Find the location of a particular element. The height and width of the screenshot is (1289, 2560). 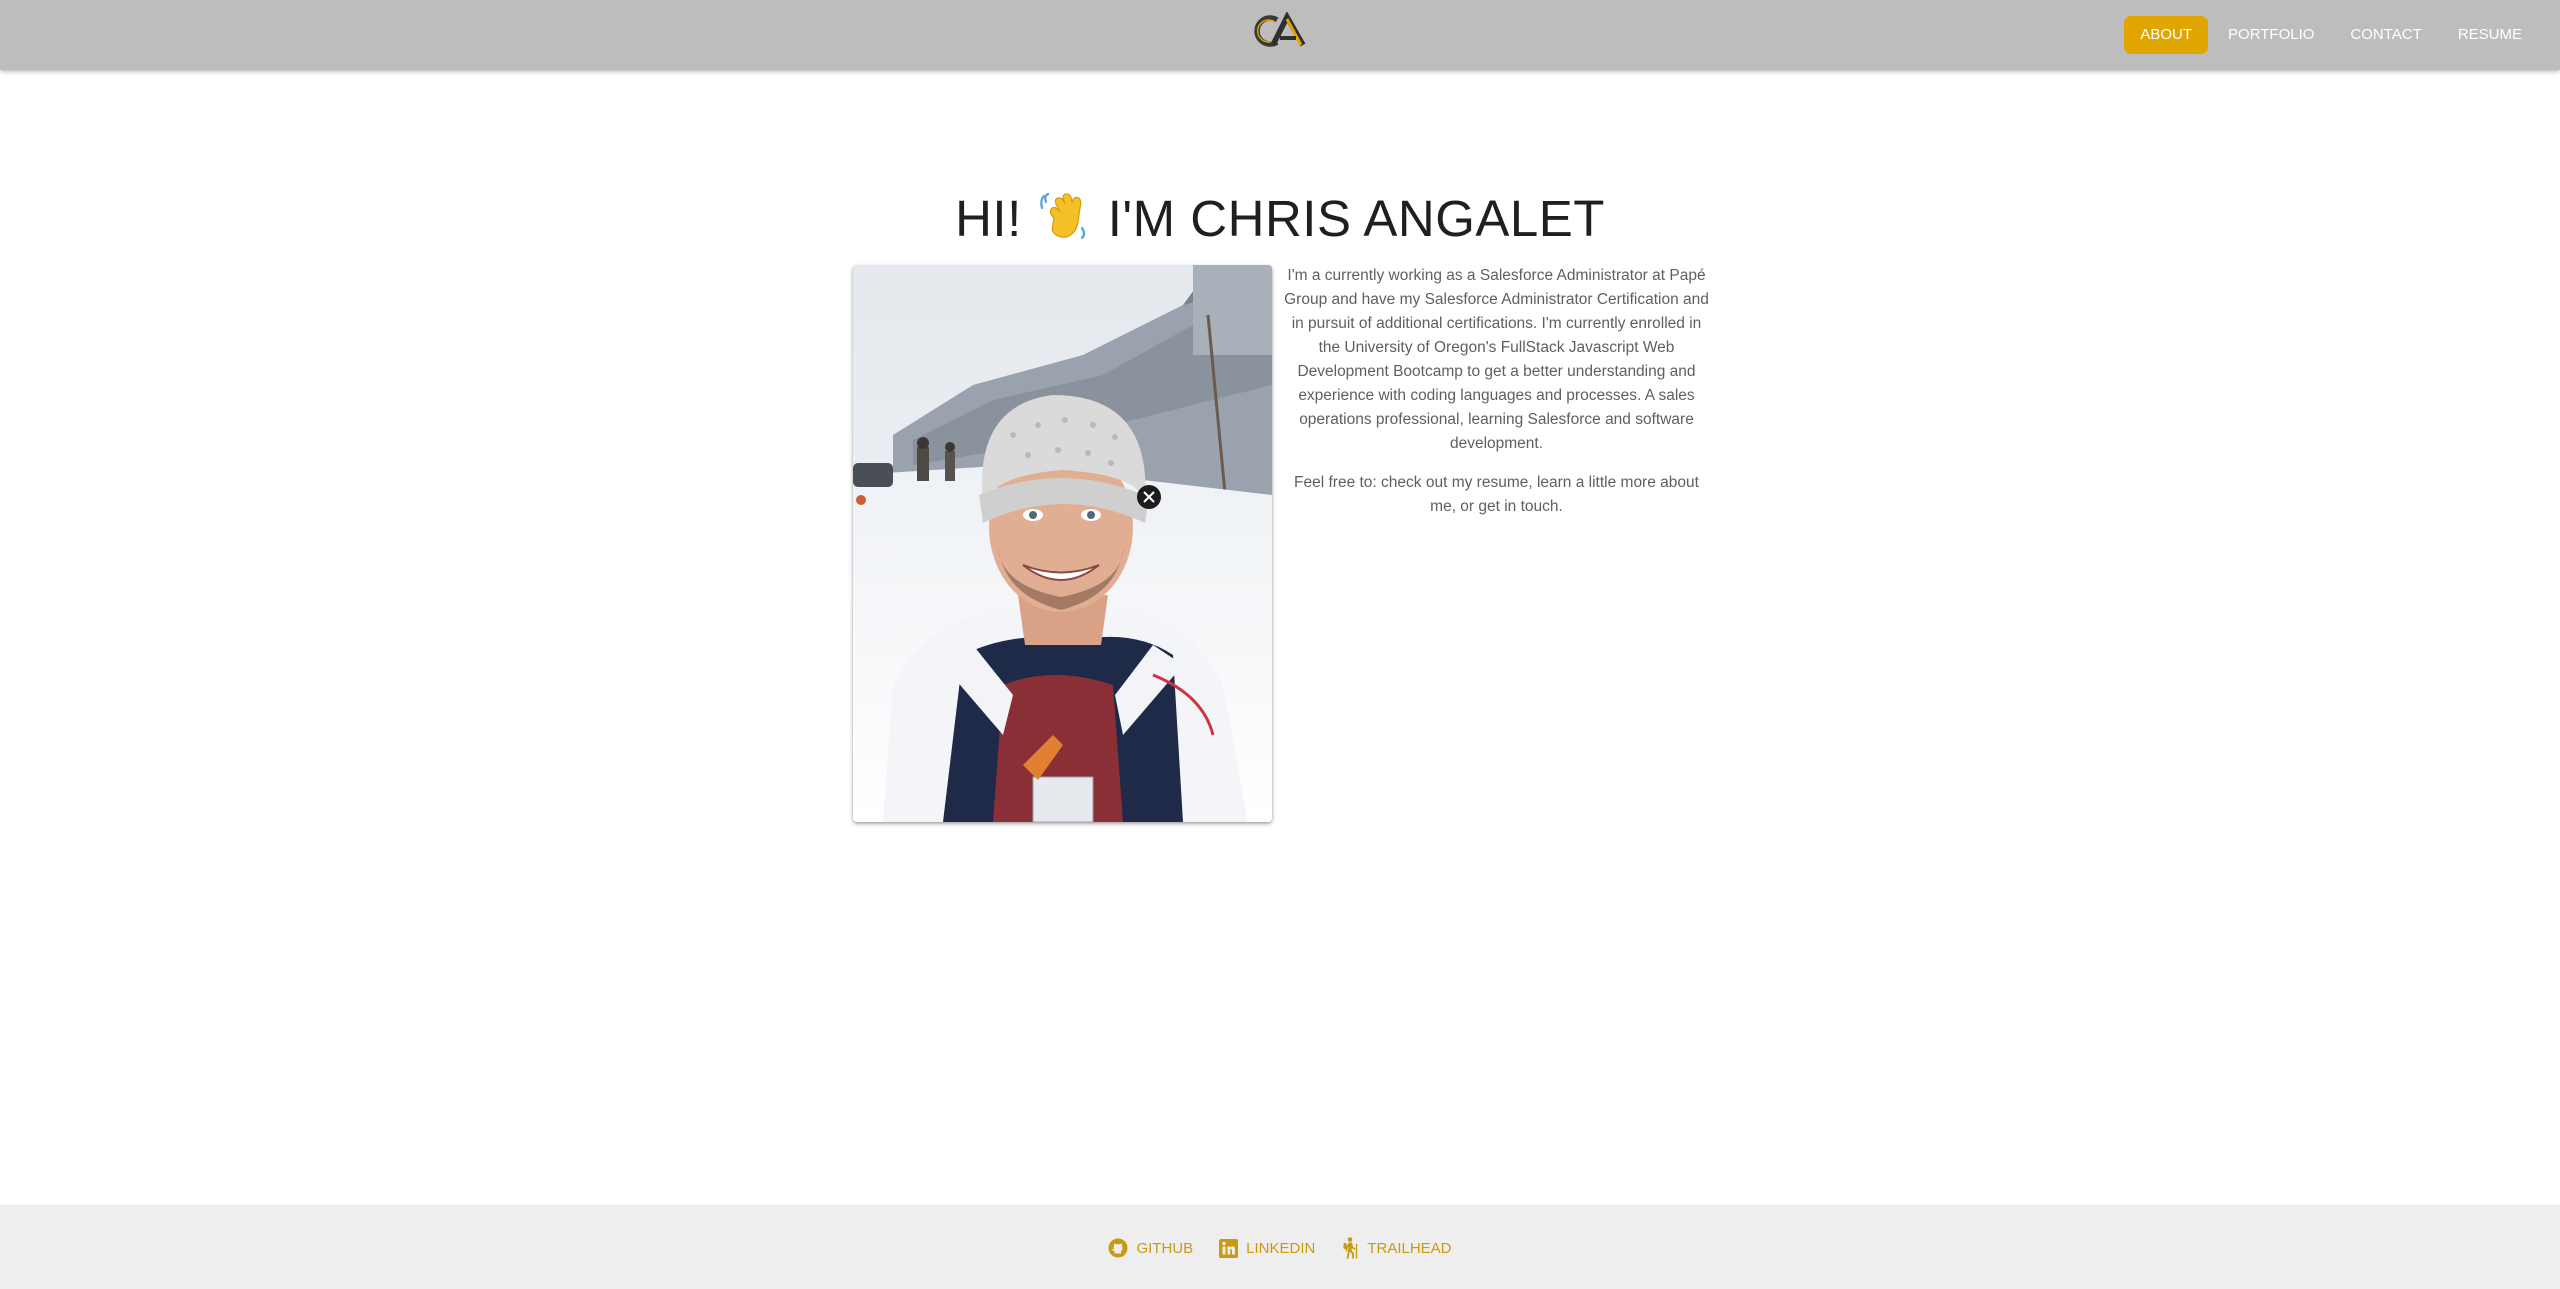

footer: GITHUB LINKEDIN TRAILHEAD is located at coordinates (1280, 1247).